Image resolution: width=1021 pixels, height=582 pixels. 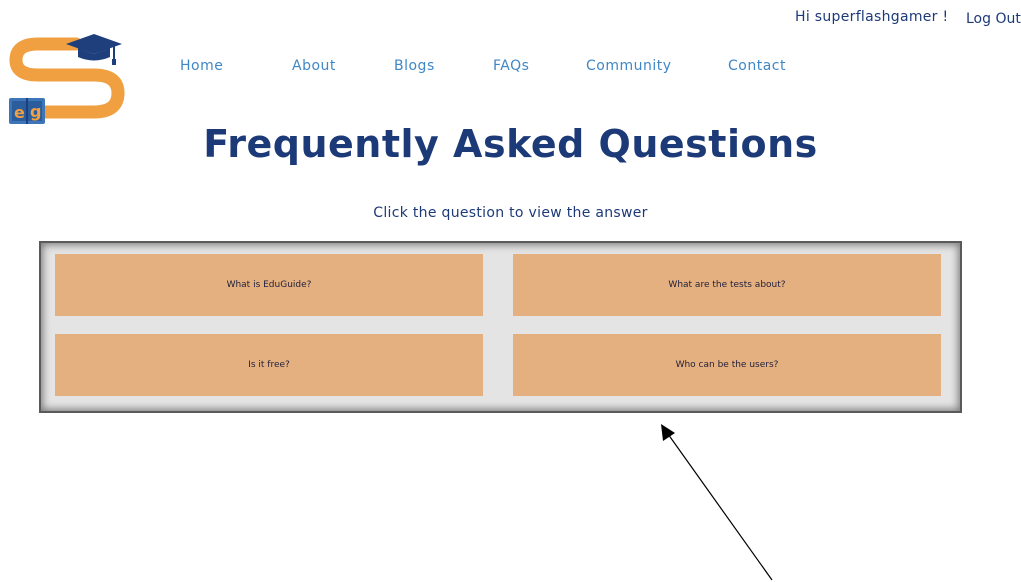 I want to click on svg-text: g, so click(x=35, y=111).